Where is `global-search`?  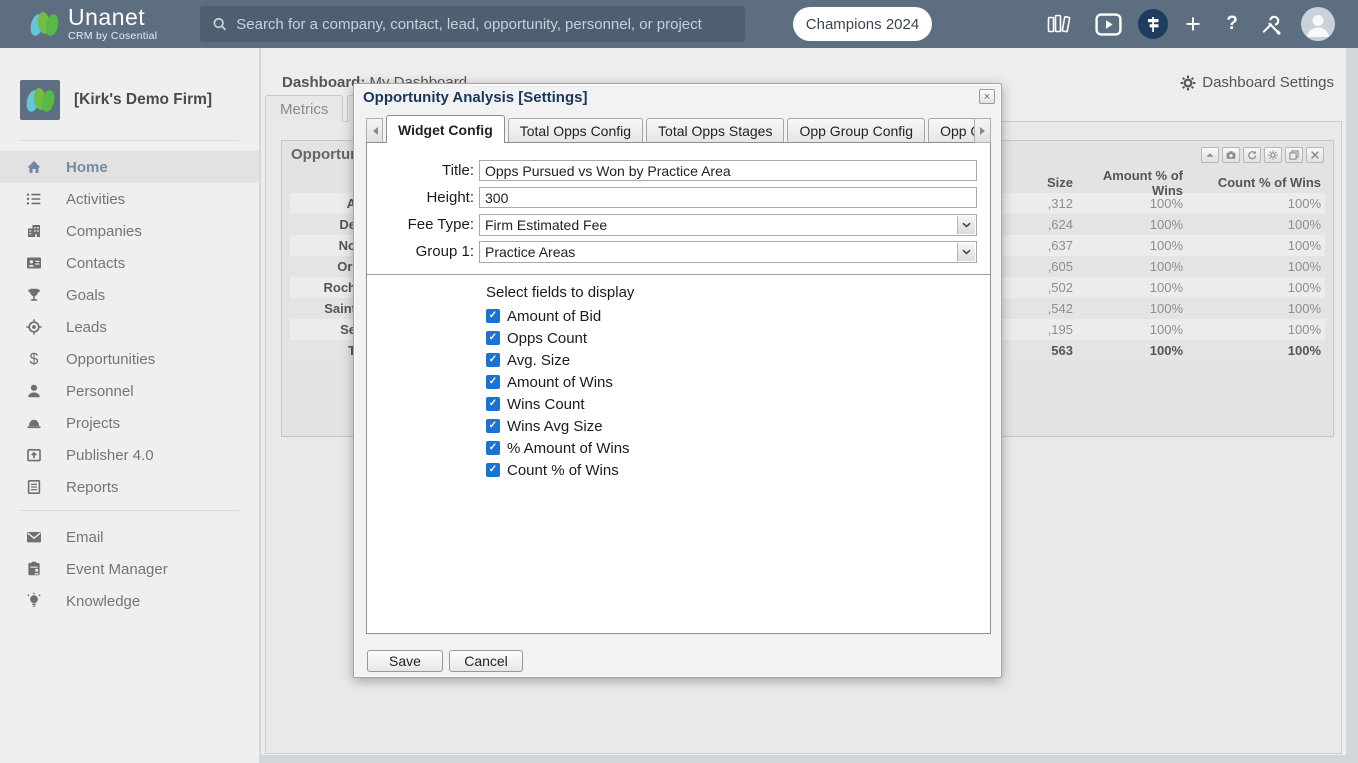 global-search is located at coordinates (472, 24).